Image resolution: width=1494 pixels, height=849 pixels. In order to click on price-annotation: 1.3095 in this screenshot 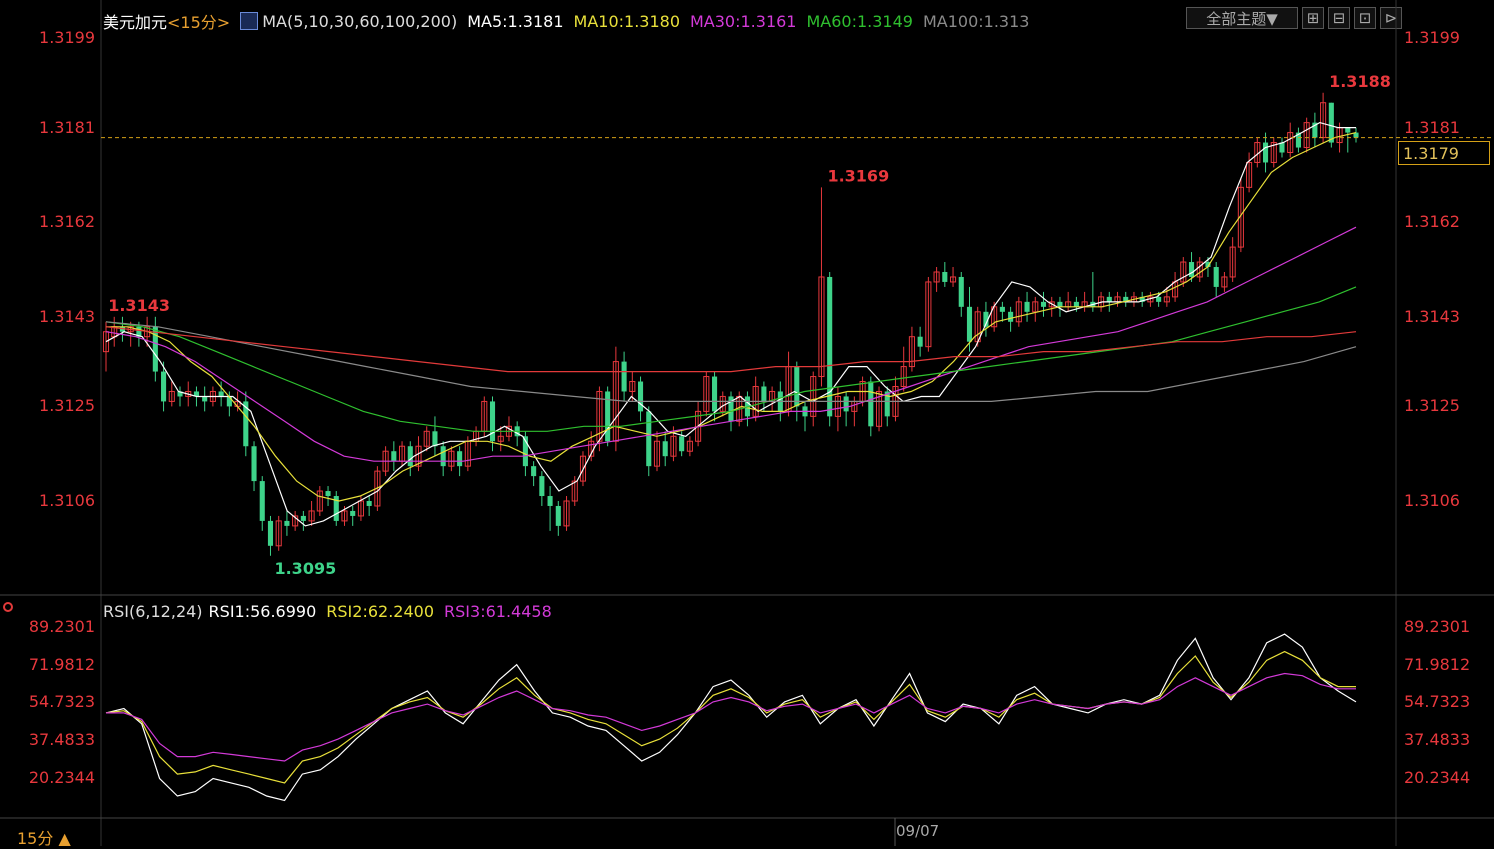, I will do `click(305, 568)`.